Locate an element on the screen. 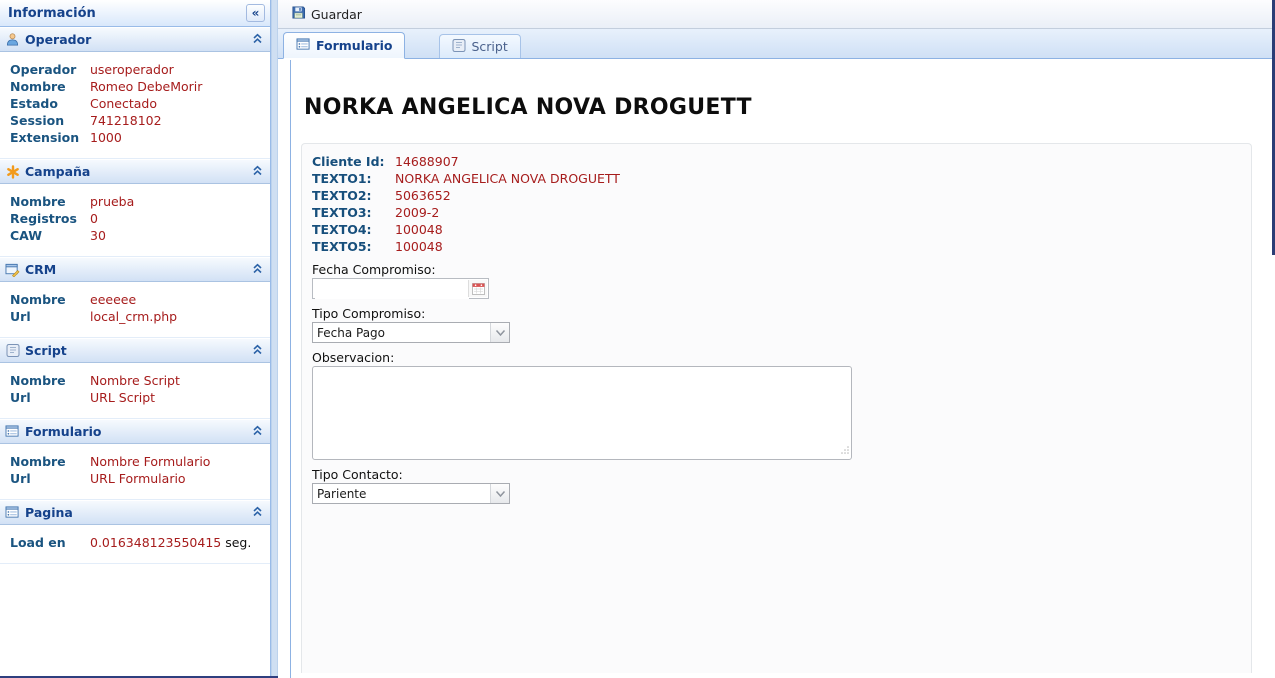  tab-script: Script is located at coordinates (480, 46).